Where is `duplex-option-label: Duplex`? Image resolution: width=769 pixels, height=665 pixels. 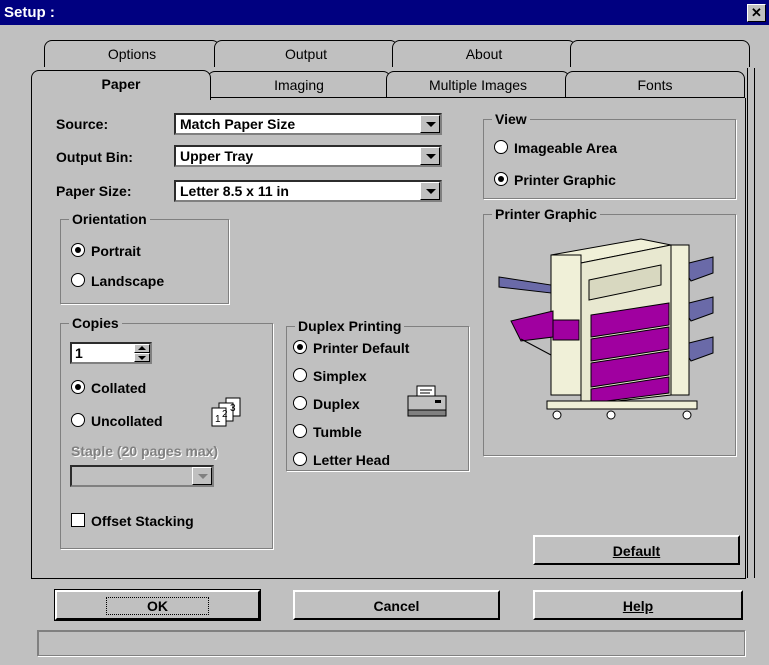 duplex-option-label: Duplex is located at coordinates (336, 404).